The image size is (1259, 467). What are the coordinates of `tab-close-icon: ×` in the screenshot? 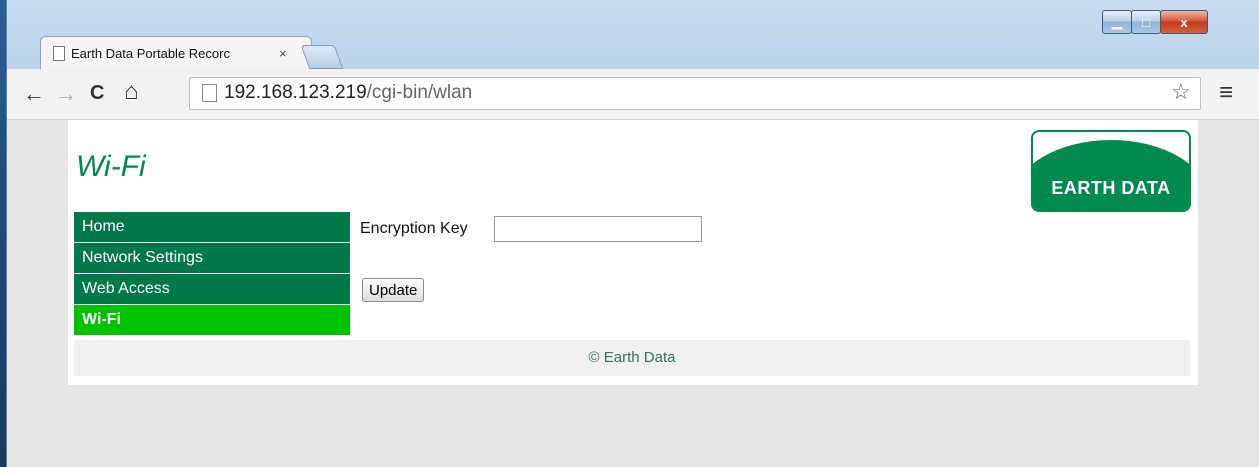 It's located at (283, 53).